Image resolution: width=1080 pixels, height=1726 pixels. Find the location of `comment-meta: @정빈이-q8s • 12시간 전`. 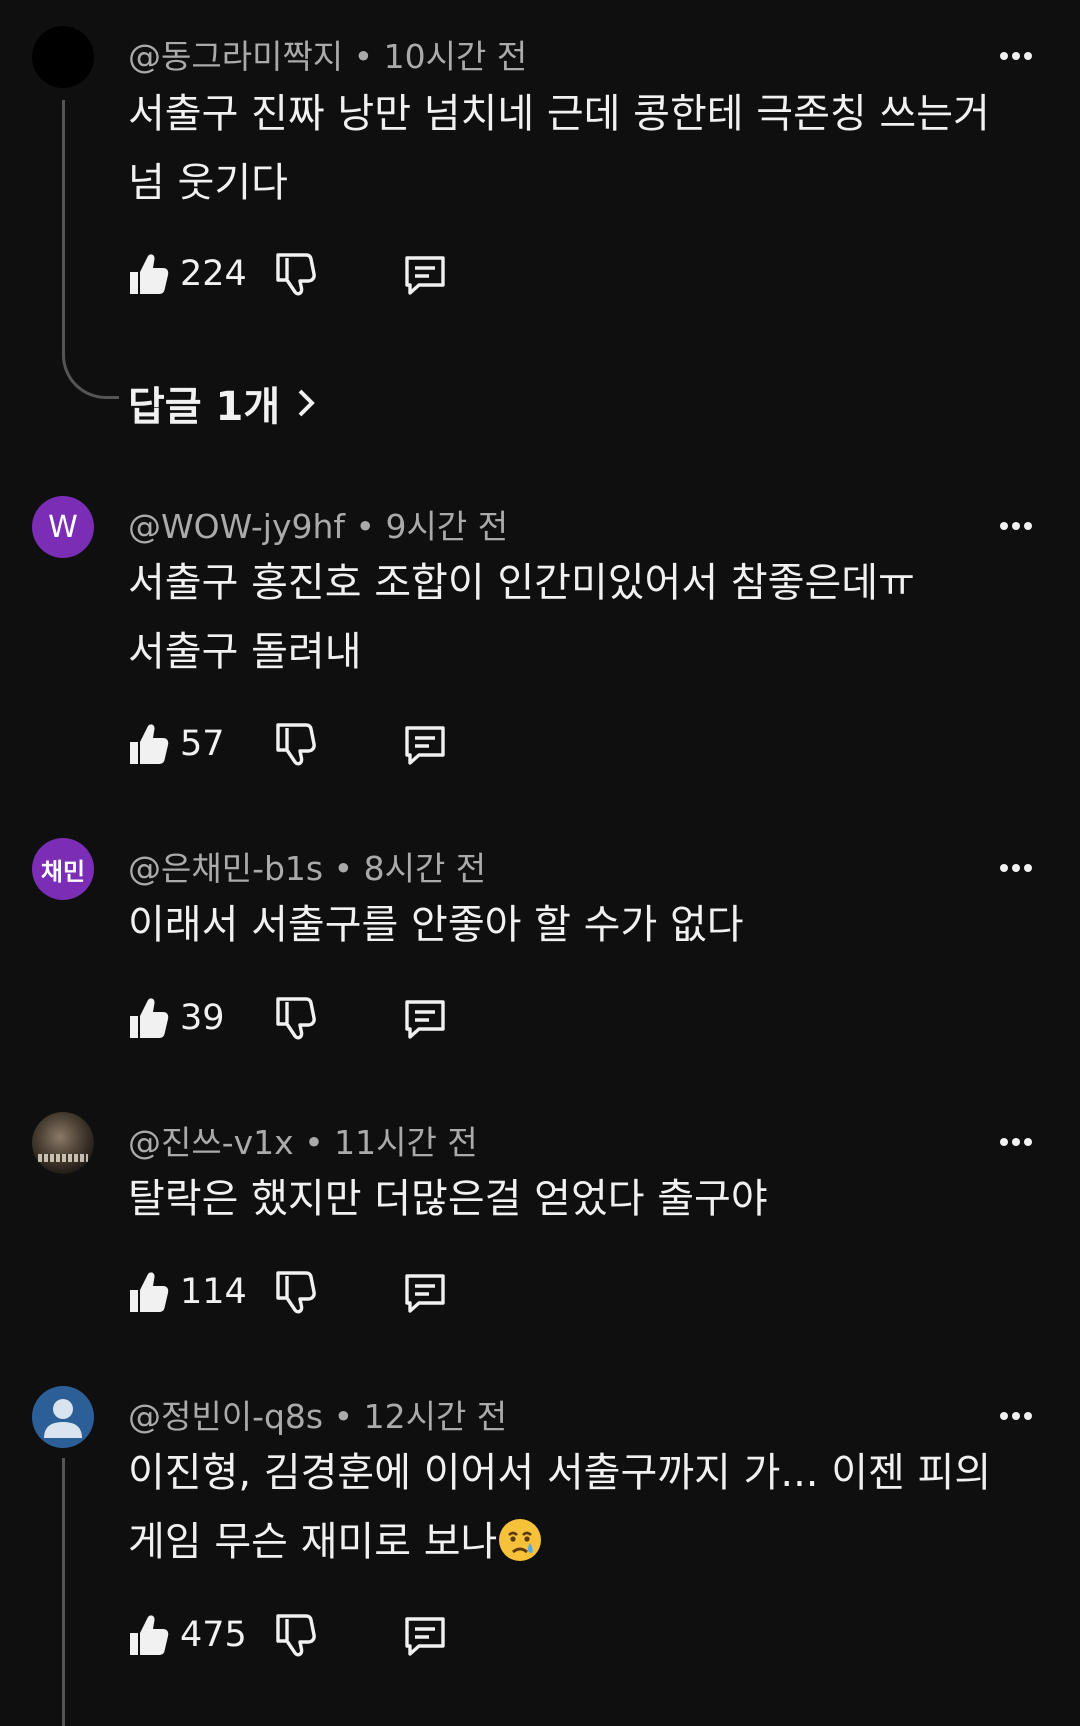

comment-meta: @정빈이-q8s • 12시간 전 is located at coordinates (317, 1414).